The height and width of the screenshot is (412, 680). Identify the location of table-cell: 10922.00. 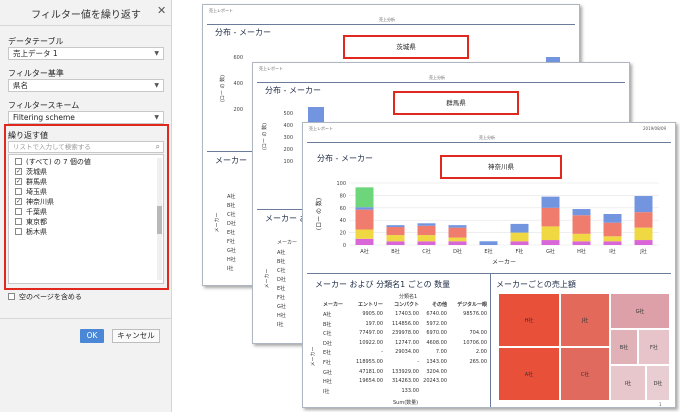
(371, 342).